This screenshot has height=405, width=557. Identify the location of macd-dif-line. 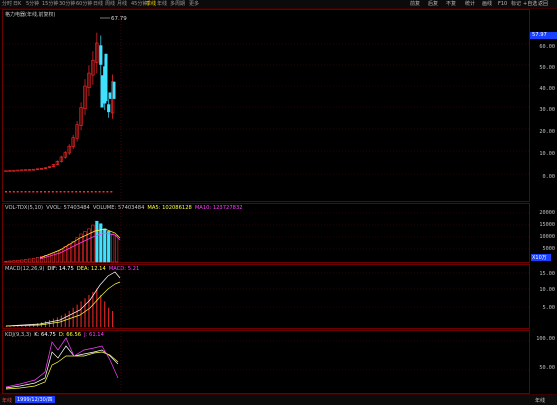
(63, 299).